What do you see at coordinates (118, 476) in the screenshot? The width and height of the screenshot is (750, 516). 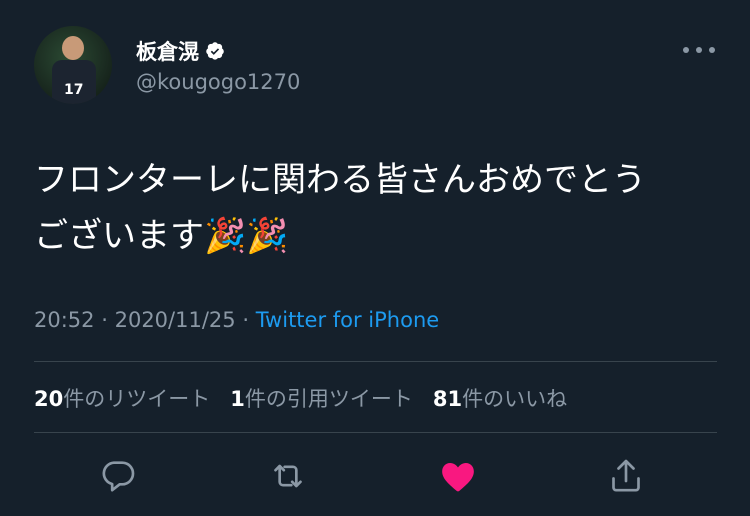 I see `reply-icon` at bounding box center [118, 476].